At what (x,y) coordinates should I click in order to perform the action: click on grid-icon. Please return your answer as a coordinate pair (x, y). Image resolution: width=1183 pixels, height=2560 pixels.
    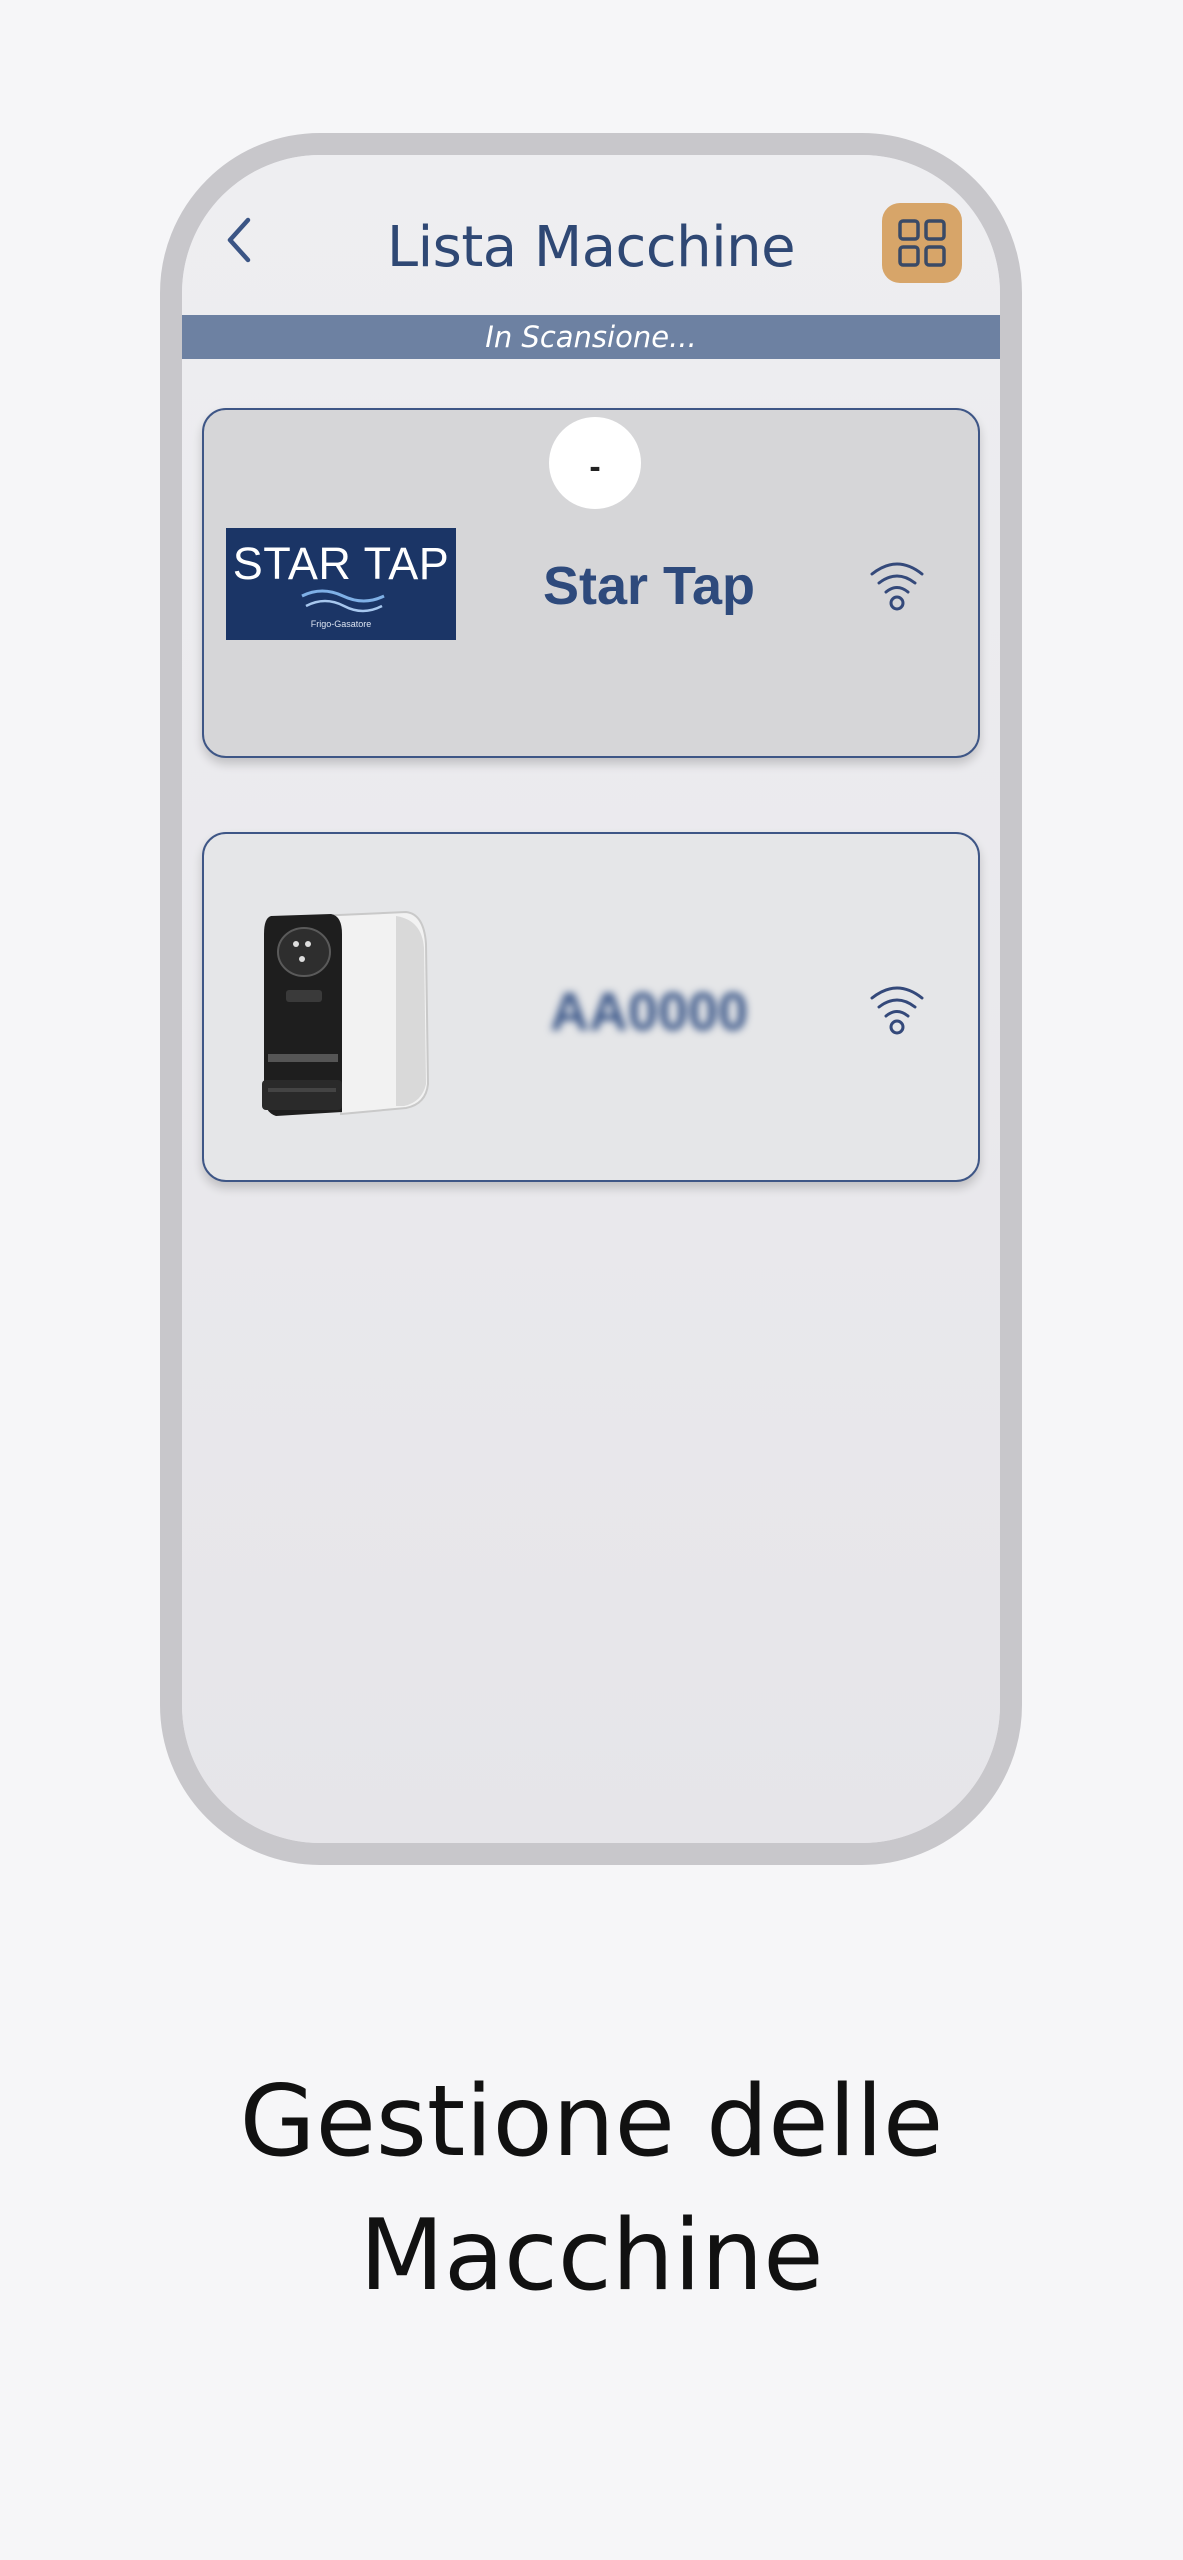
    Looking at the image, I should click on (922, 243).